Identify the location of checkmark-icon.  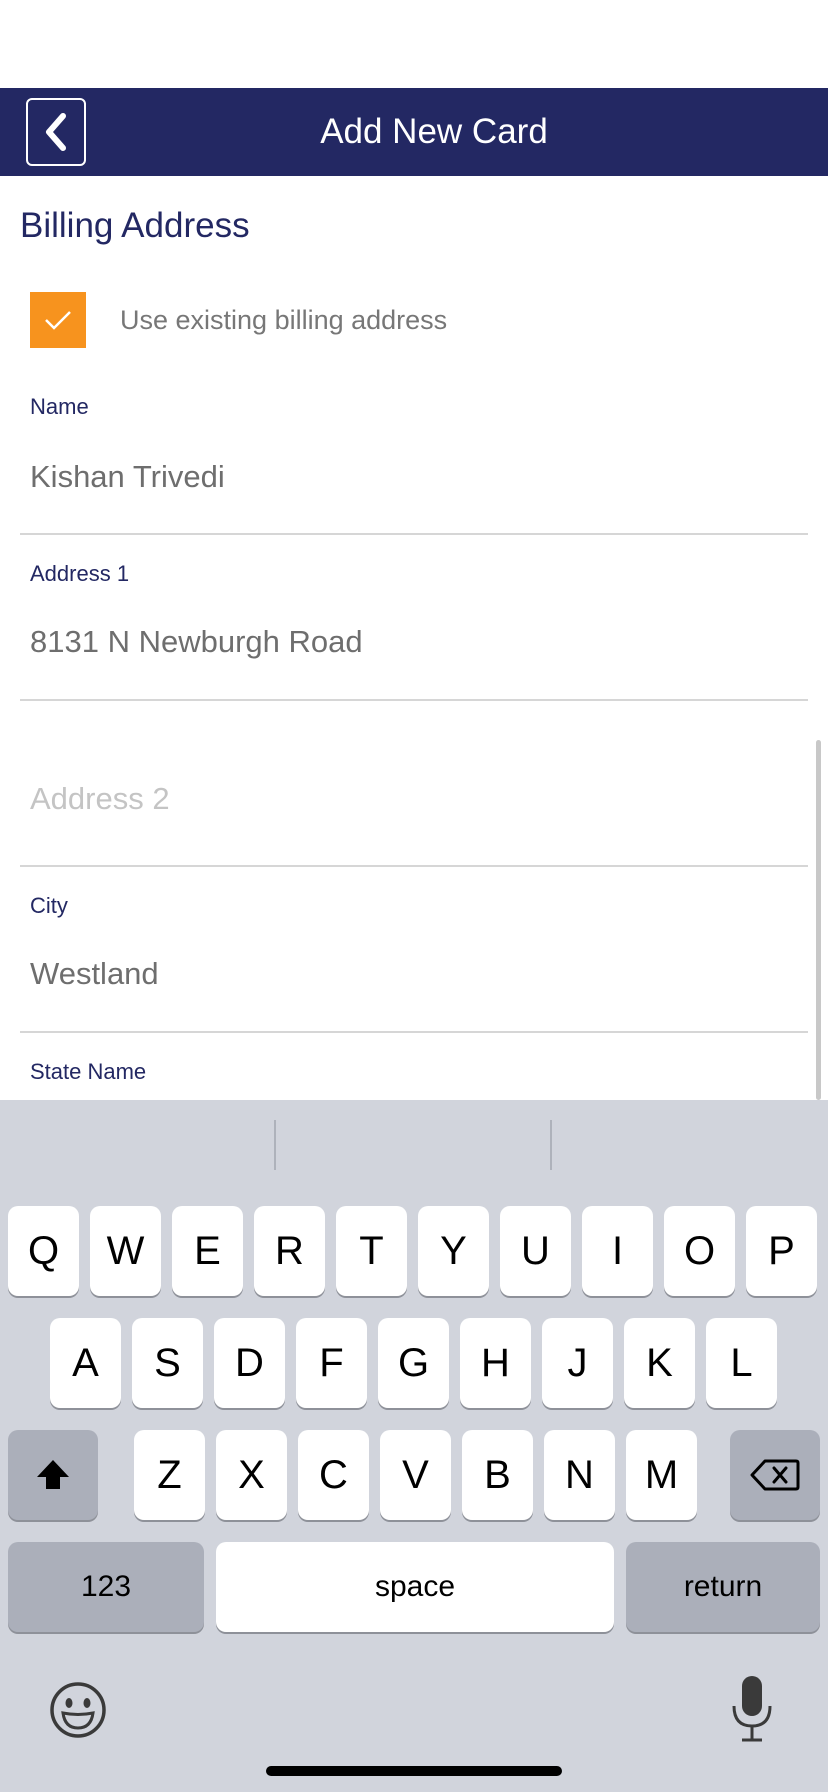
(58, 320).